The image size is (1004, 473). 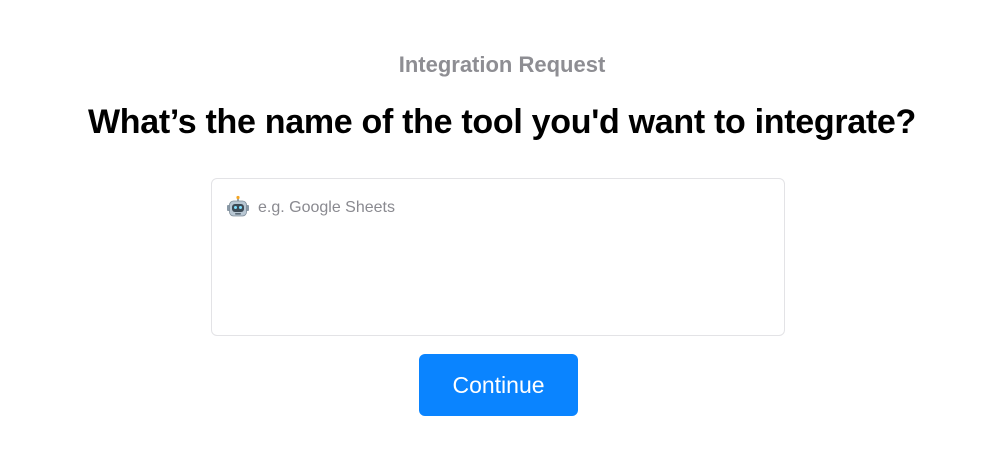 What do you see at coordinates (502, 64) in the screenshot?
I see `page-eyebrow: Integration Request` at bounding box center [502, 64].